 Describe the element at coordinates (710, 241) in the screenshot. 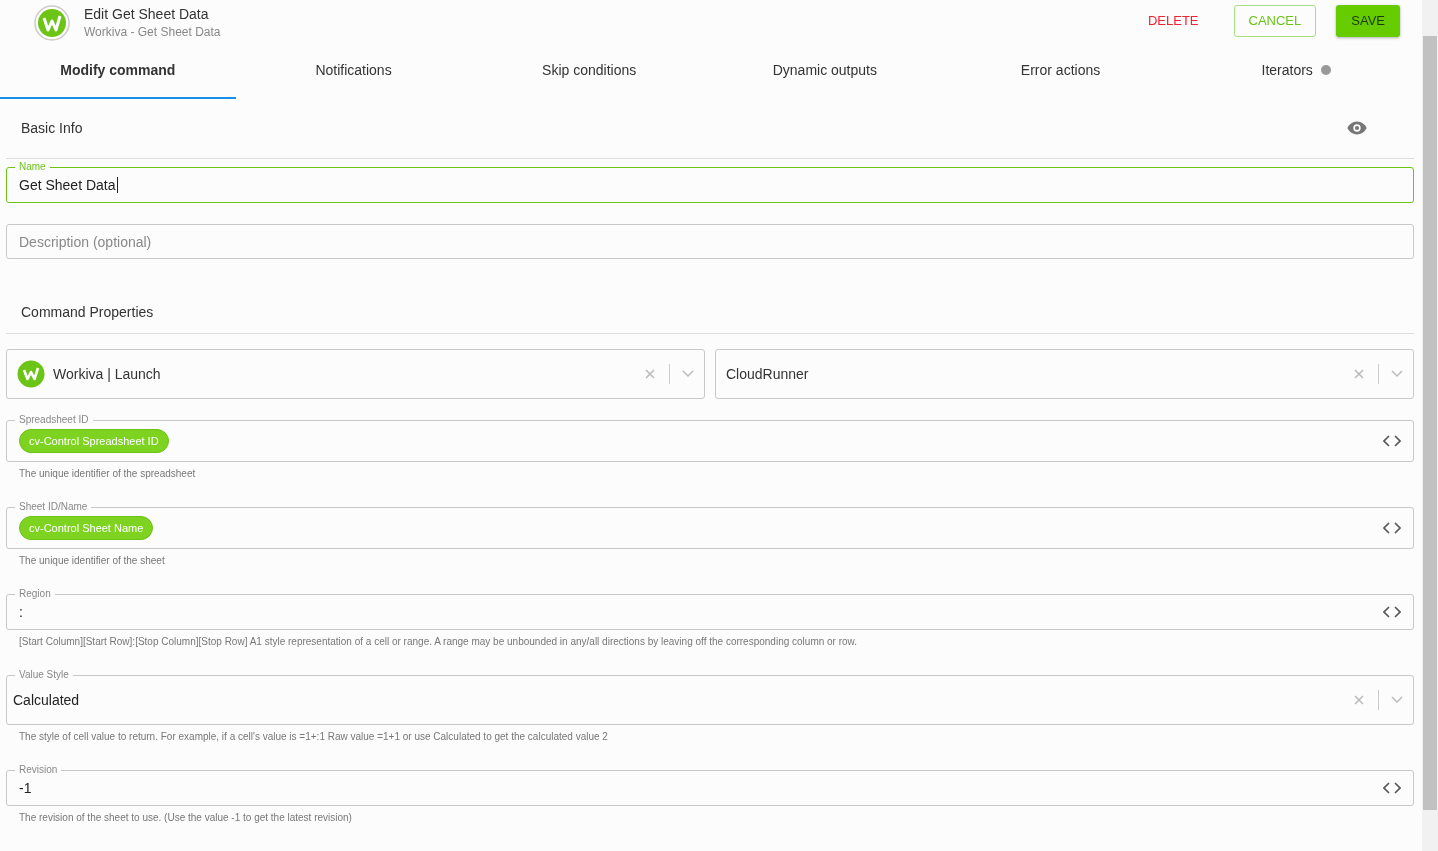

I see `description-field: Description (optional)` at that location.